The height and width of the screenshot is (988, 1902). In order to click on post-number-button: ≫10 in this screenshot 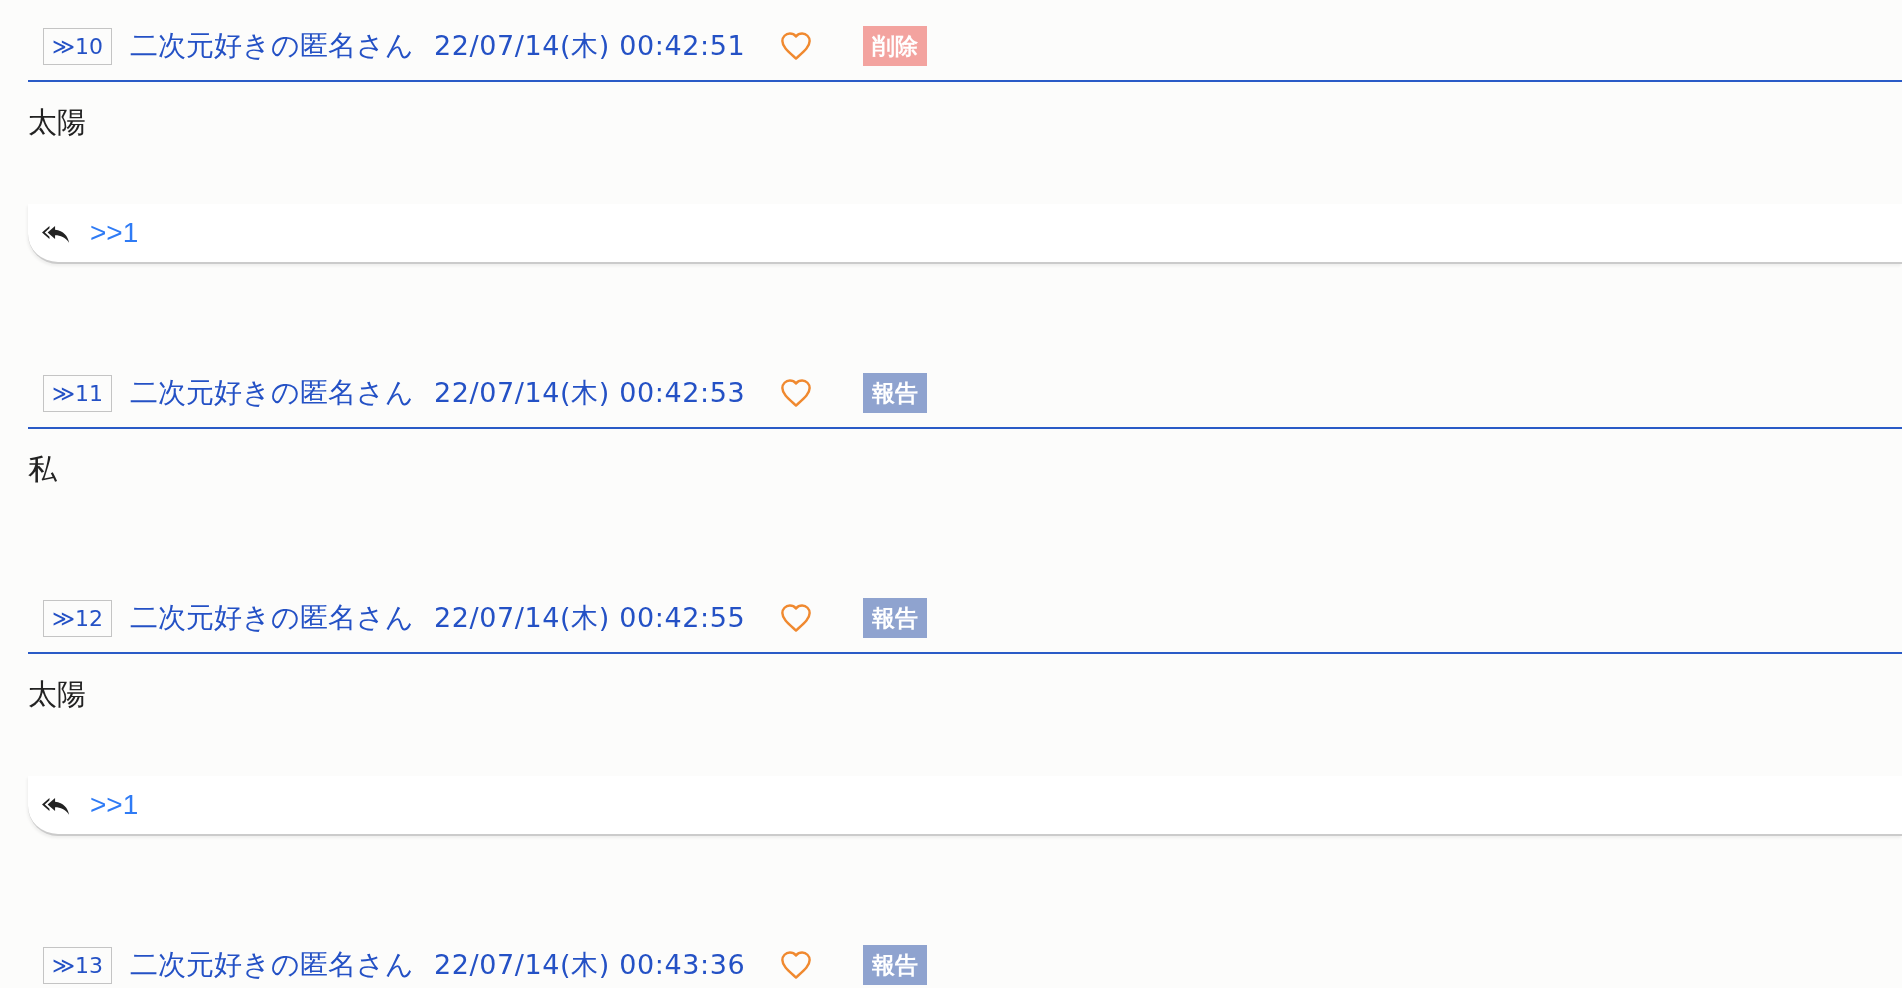, I will do `click(78, 46)`.